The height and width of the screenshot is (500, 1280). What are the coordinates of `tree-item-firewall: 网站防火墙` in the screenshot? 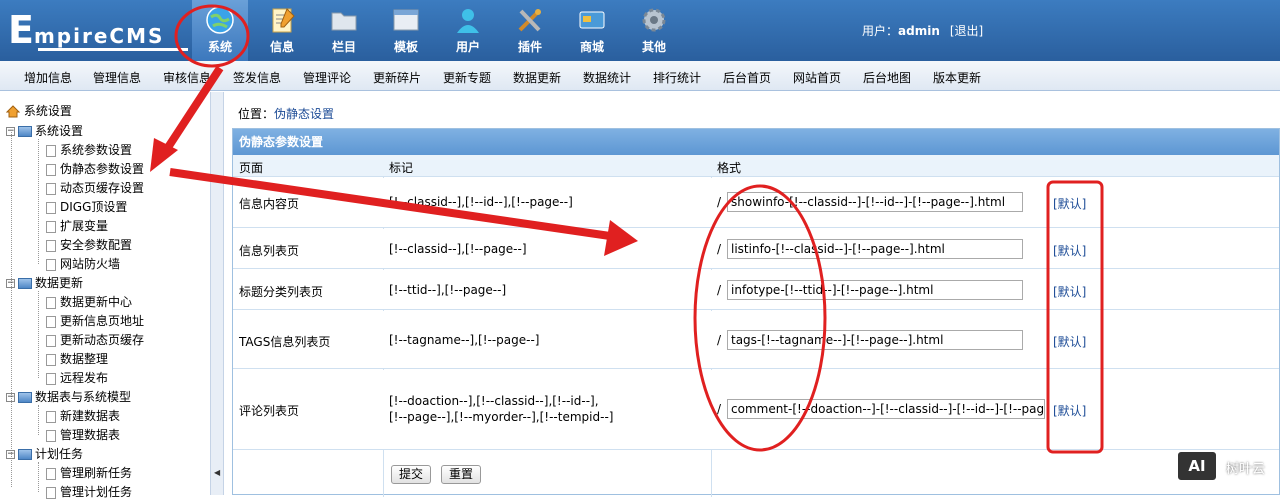 It's located at (83, 263).